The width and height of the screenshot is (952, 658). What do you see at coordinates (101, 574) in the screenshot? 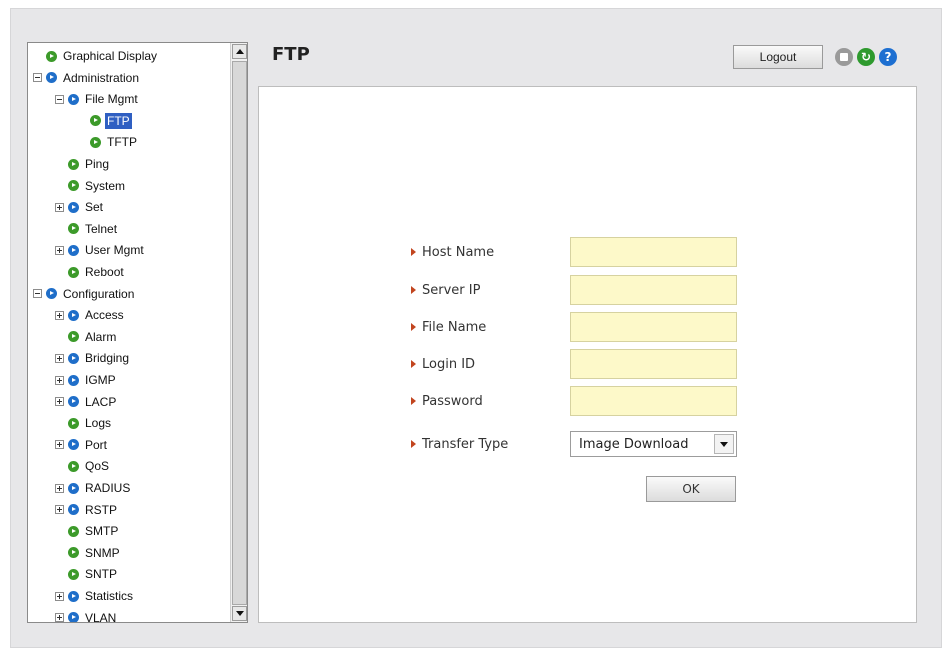
I see `tree-item-label: SNTP` at bounding box center [101, 574].